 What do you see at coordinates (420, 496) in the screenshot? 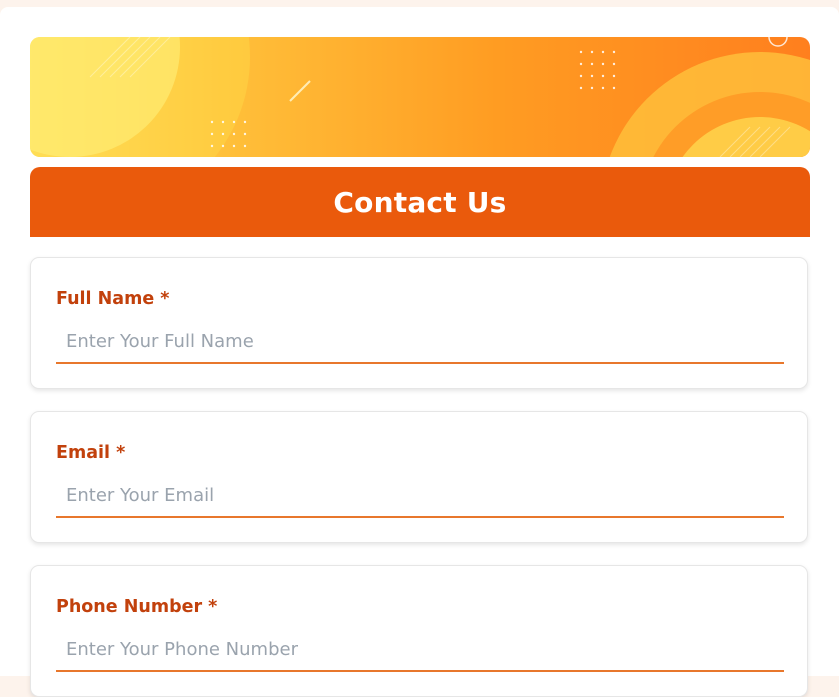
I see `email-input` at bounding box center [420, 496].